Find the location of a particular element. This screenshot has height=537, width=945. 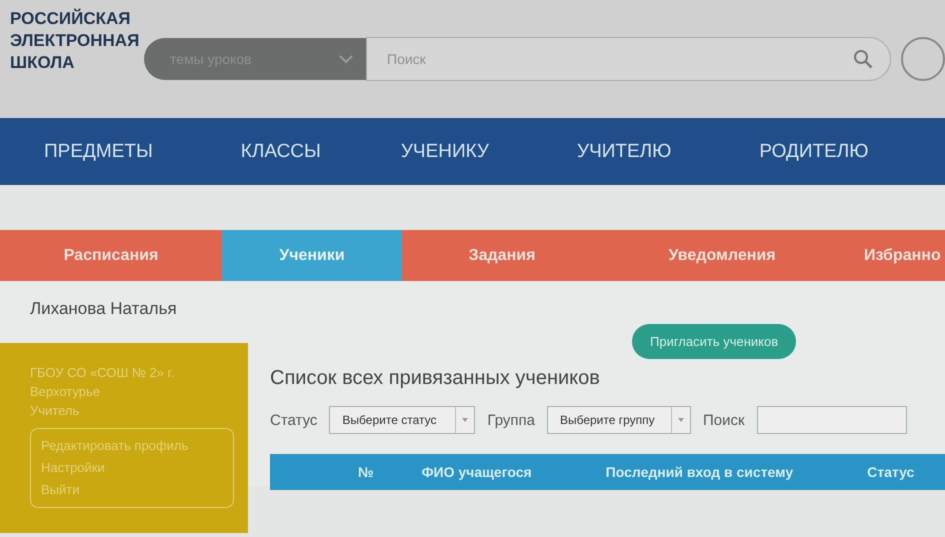

tab: Избранно is located at coordinates (893, 255).